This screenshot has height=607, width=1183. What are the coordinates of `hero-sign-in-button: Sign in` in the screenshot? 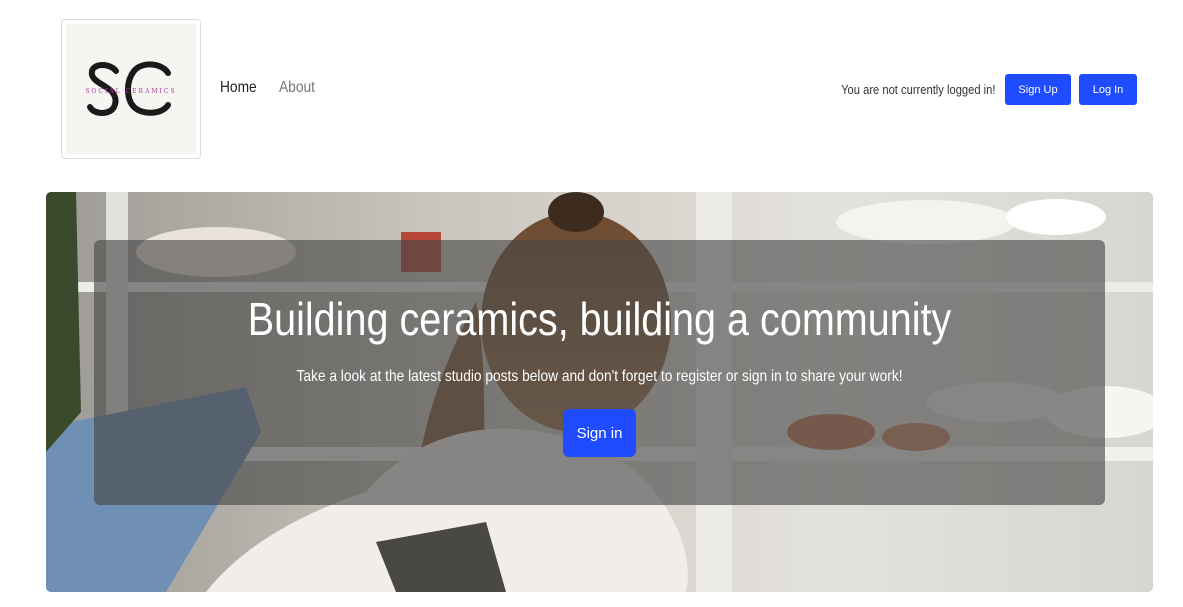 It's located at (599, 433).